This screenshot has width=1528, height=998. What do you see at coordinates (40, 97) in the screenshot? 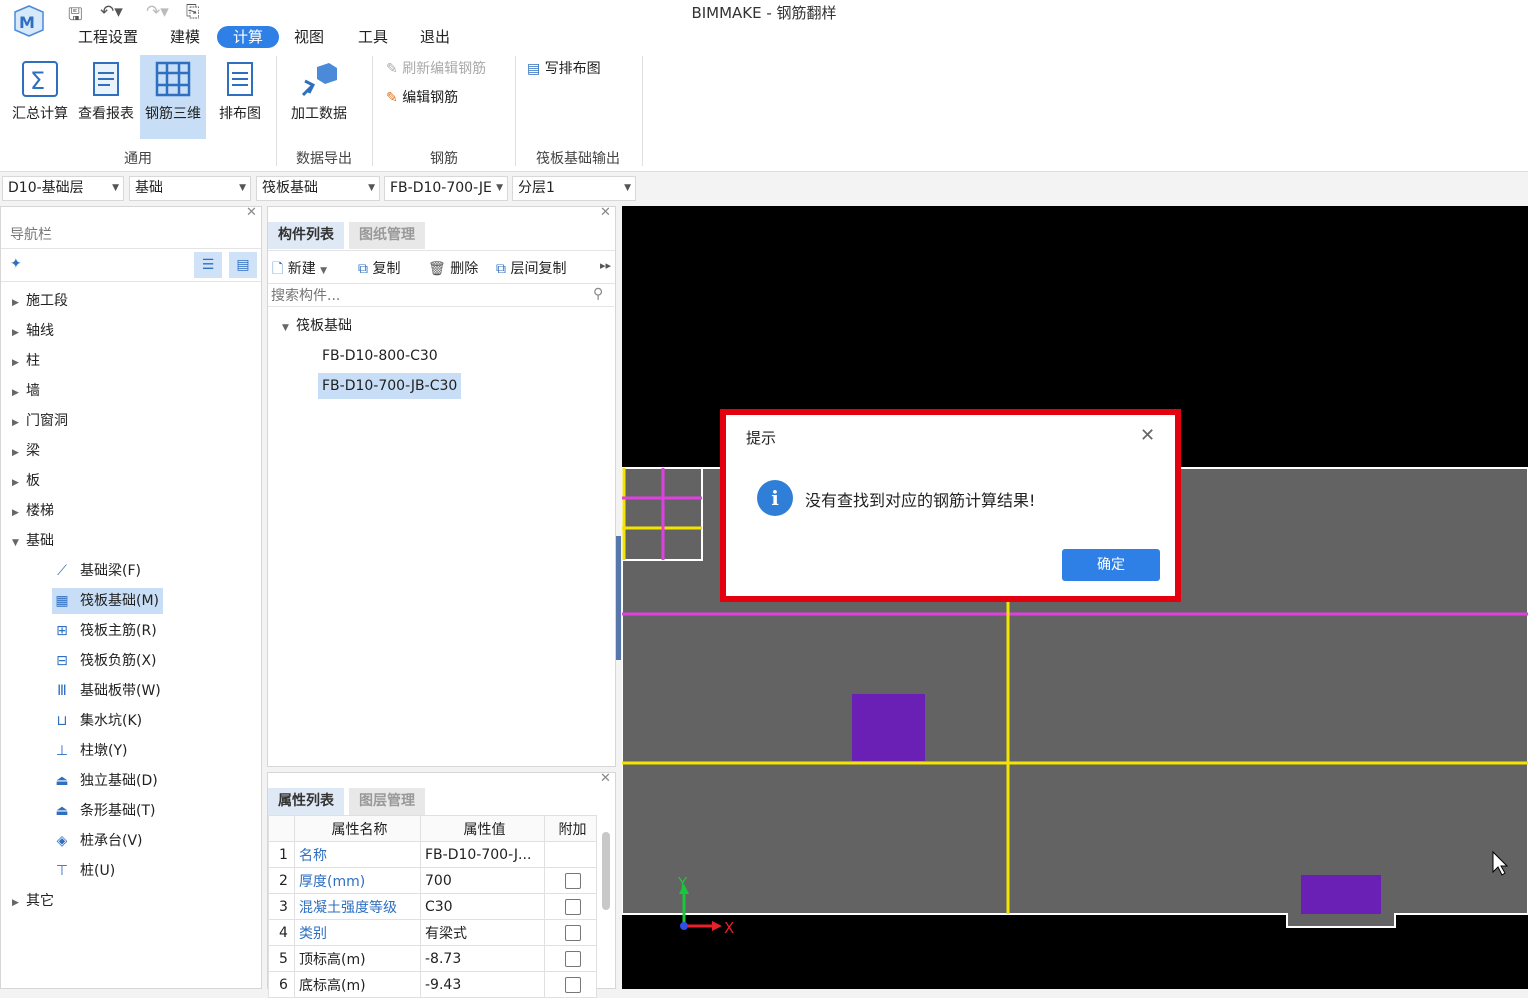
I see `summary-calc-button: Σ 汇总计算` at bounding box center [40, 97].